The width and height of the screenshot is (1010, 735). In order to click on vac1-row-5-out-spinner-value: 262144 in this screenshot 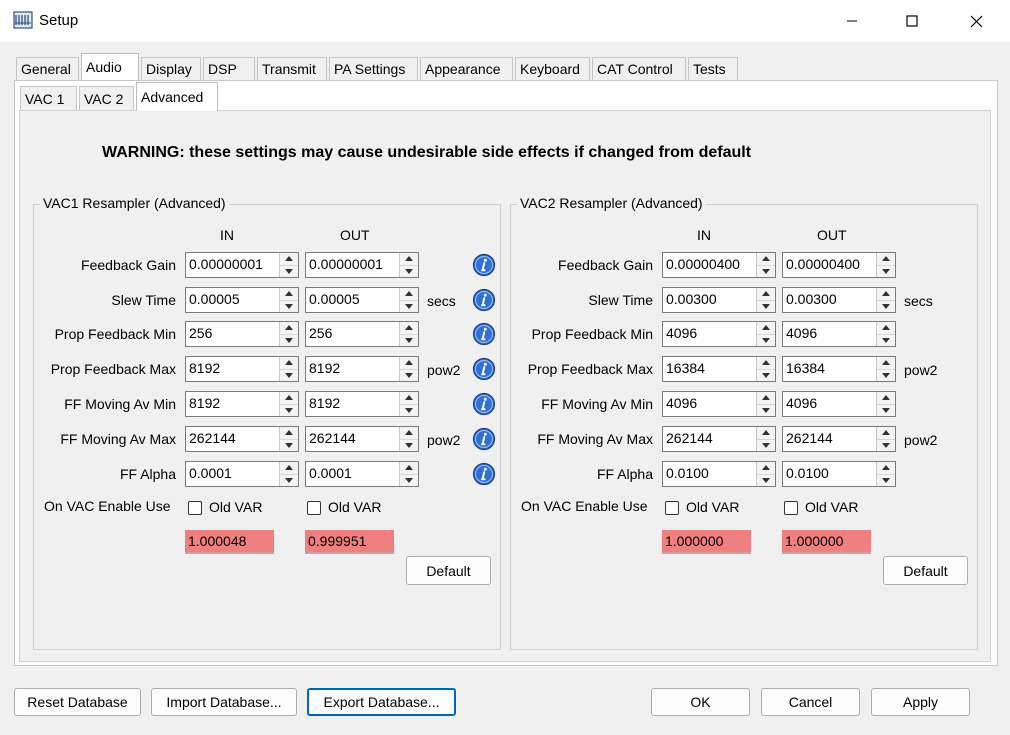, I will do `click(352, 439)`.